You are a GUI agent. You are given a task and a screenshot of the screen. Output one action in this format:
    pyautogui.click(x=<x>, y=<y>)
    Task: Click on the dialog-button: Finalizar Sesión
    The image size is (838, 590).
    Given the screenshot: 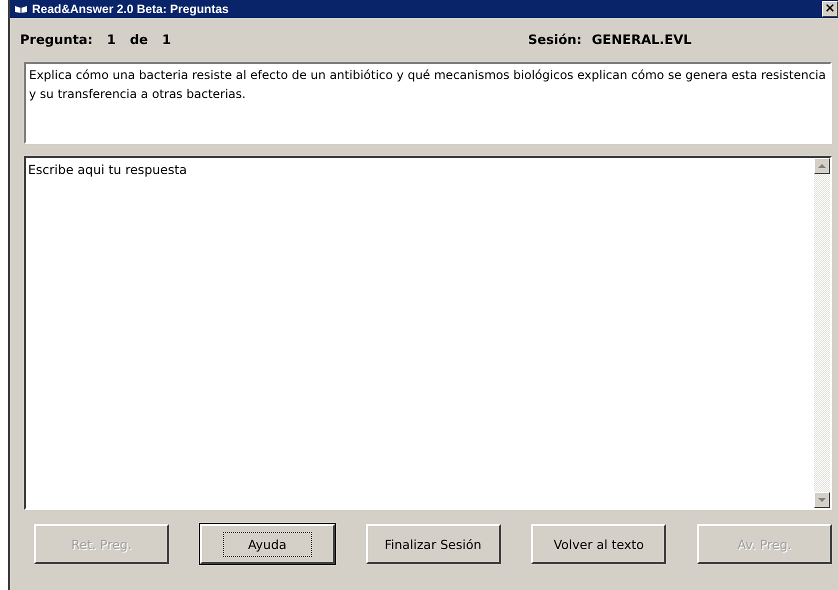 What is the action you would take?
    pyautogui.click(x=433, y=544)
    